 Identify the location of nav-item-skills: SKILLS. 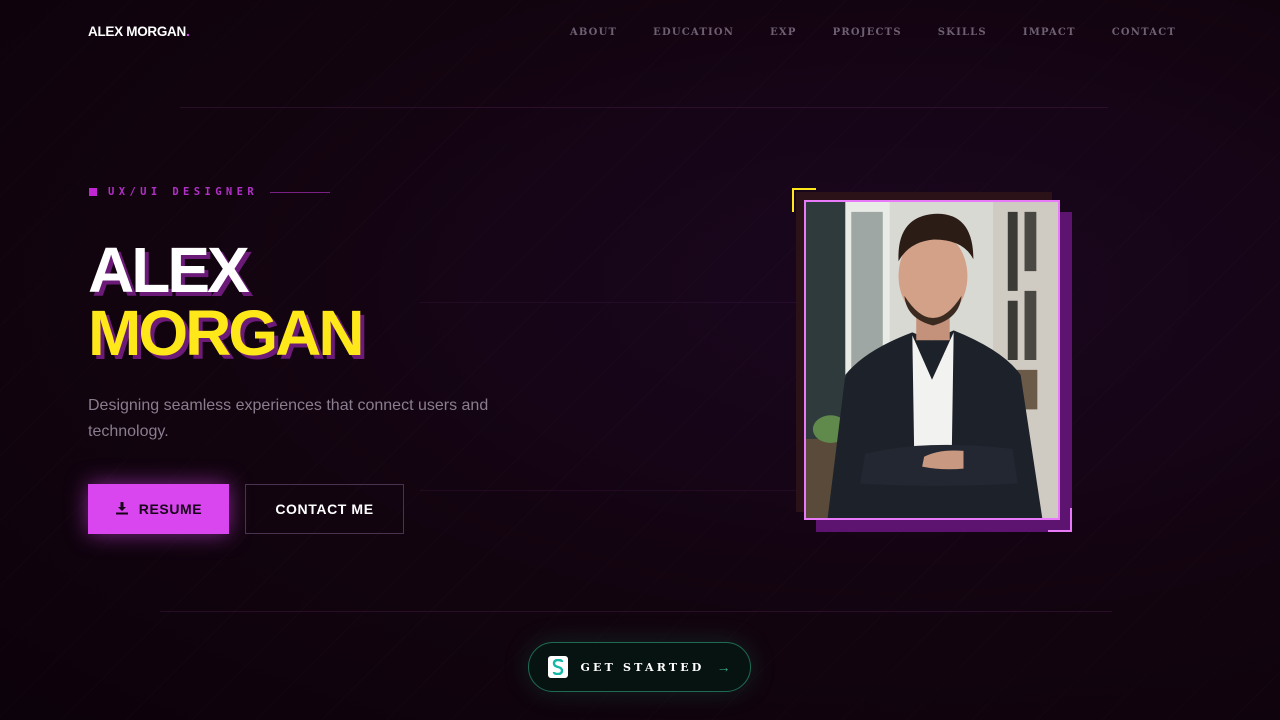
(962, 32).